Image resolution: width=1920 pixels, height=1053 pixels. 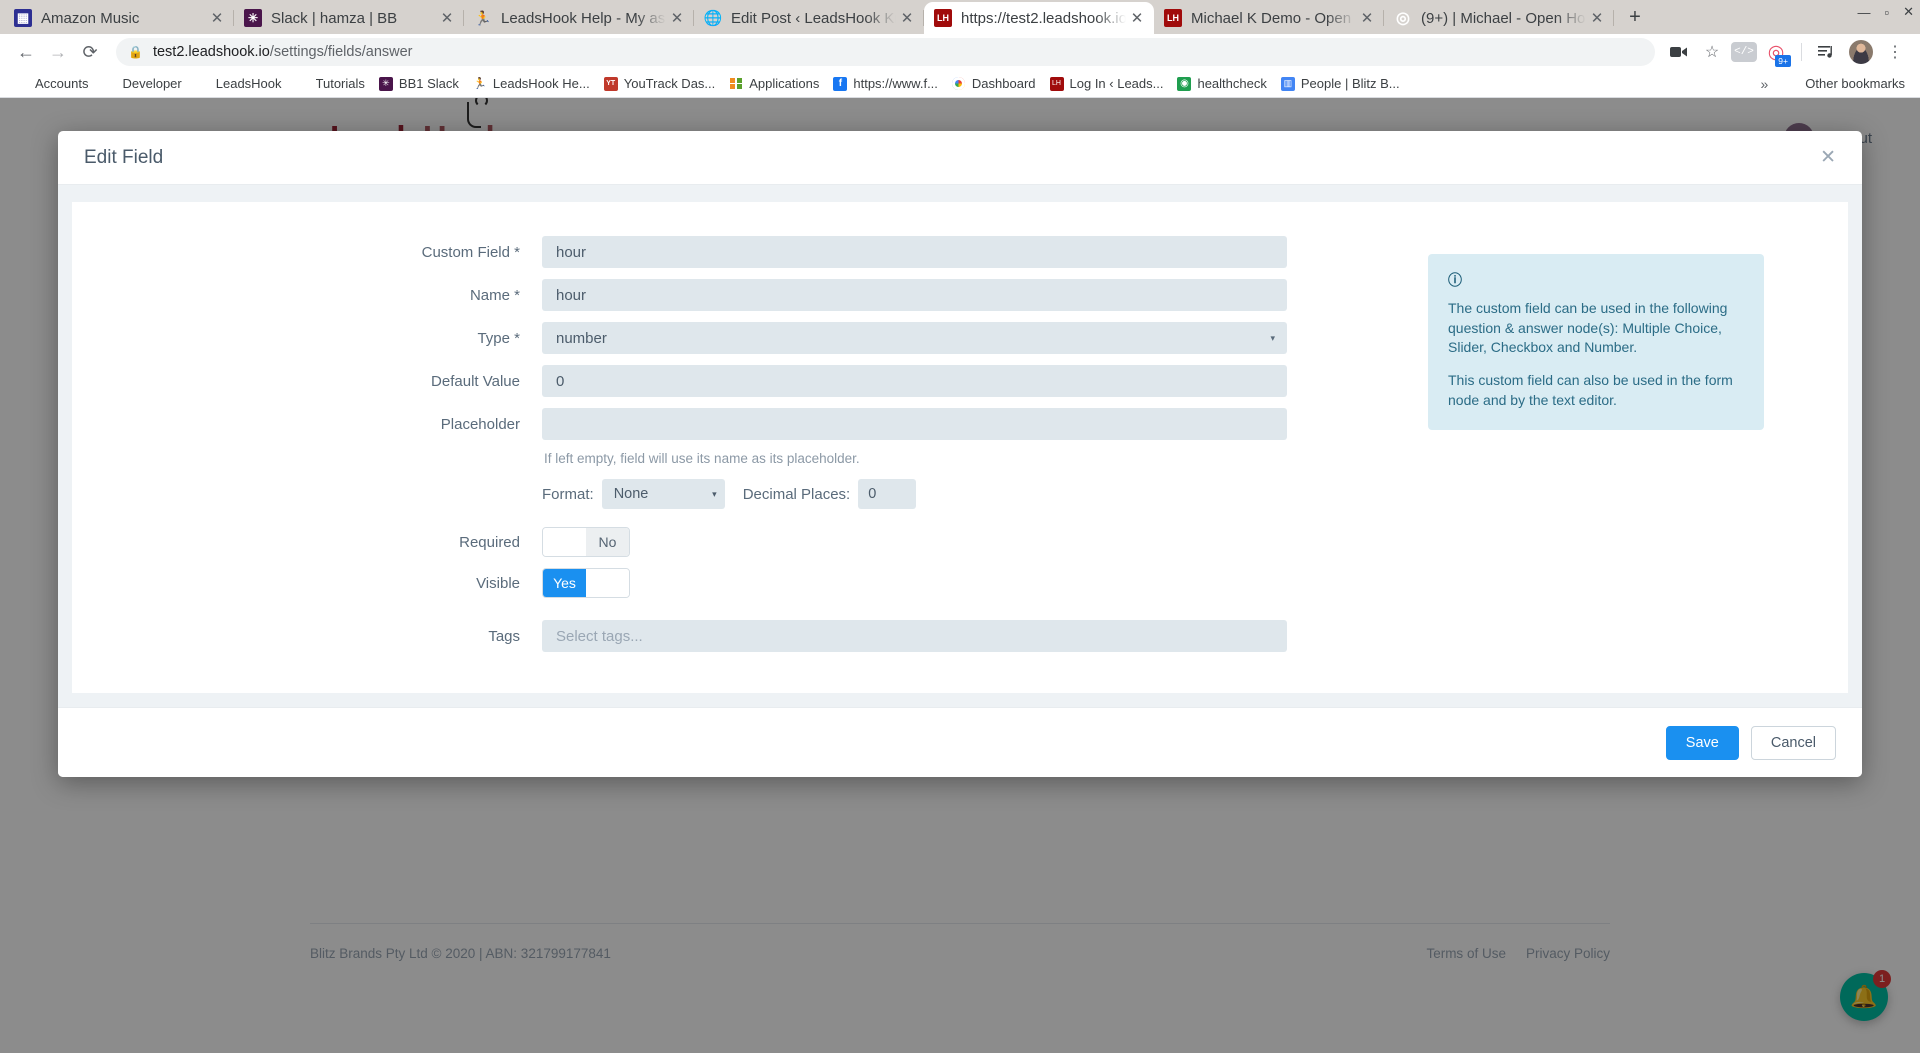 What do you see at coordinates (498, 338) in the screenshot?
I see `type-label: Type *` at bounding box center [498, 338].